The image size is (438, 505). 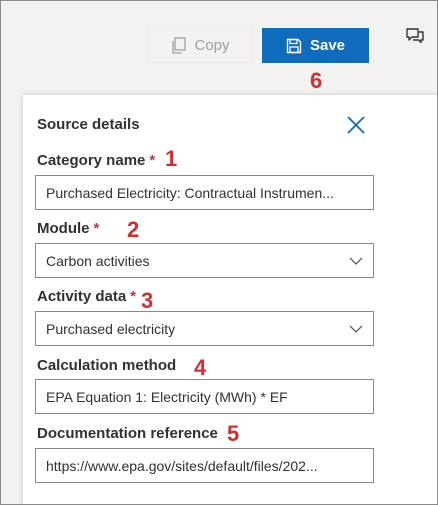 What do you see at coordinates (200, 367) in the screenshot?
I see `annotation-4: 4` at bounding box center [200, 367].